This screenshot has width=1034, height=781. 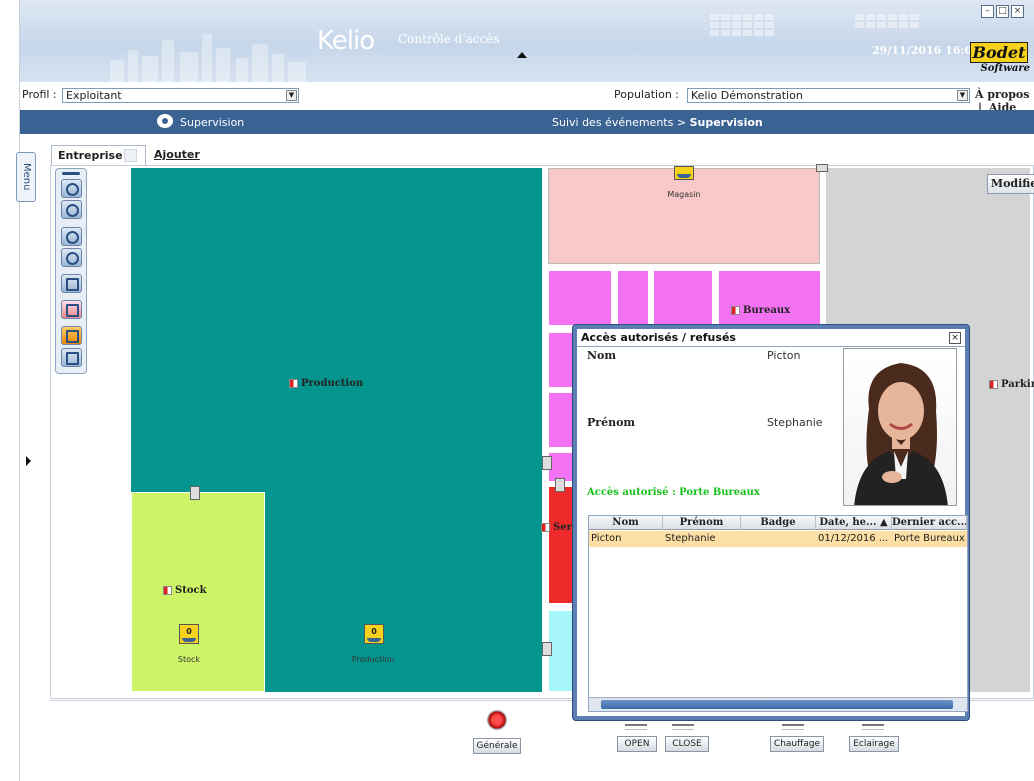 I want to click on cell-badge, so click(x=778, y=539).